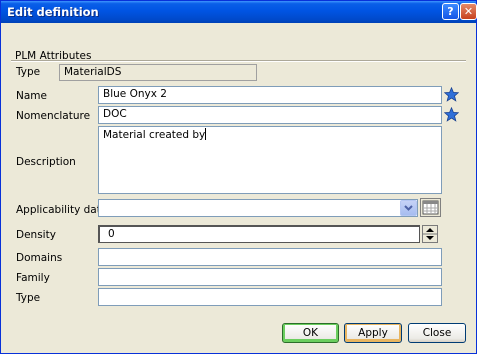 The height and width of the screenshot is (354, 477). Describe the element at coordinates (158, 72) in the screenshot. I see `type-field: MaterialDS` at that location.